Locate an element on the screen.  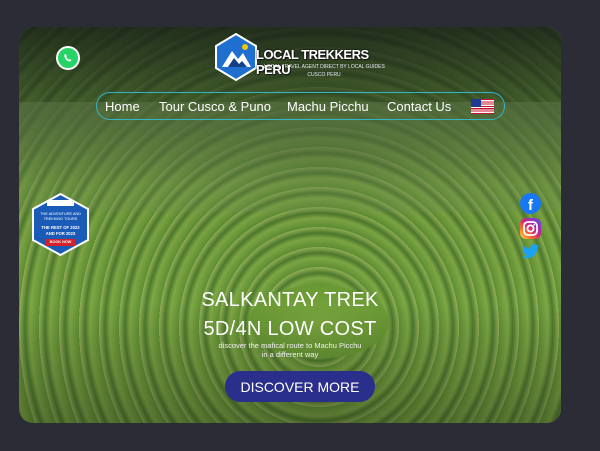
hero-title-line-1: SALKANTAY TREK is located at coordinates (290, 300).